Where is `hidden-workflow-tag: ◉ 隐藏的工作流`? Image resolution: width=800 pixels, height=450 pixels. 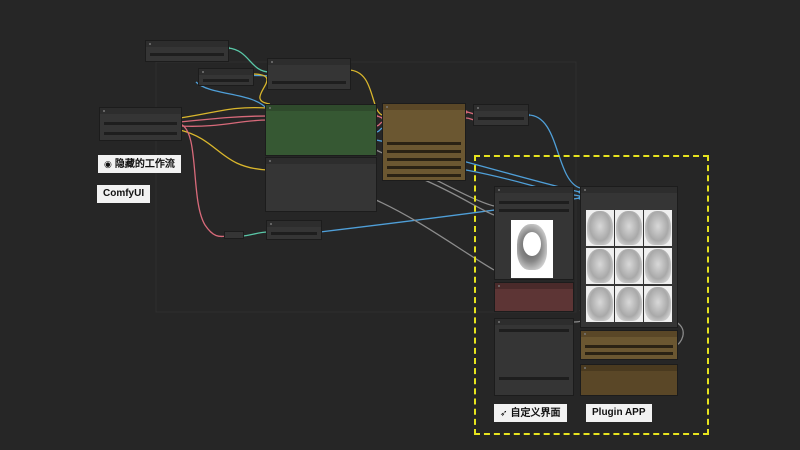 hidden-workflow-tag: ◉ 隐藏的工作流 is located at coordinates (139, 164).